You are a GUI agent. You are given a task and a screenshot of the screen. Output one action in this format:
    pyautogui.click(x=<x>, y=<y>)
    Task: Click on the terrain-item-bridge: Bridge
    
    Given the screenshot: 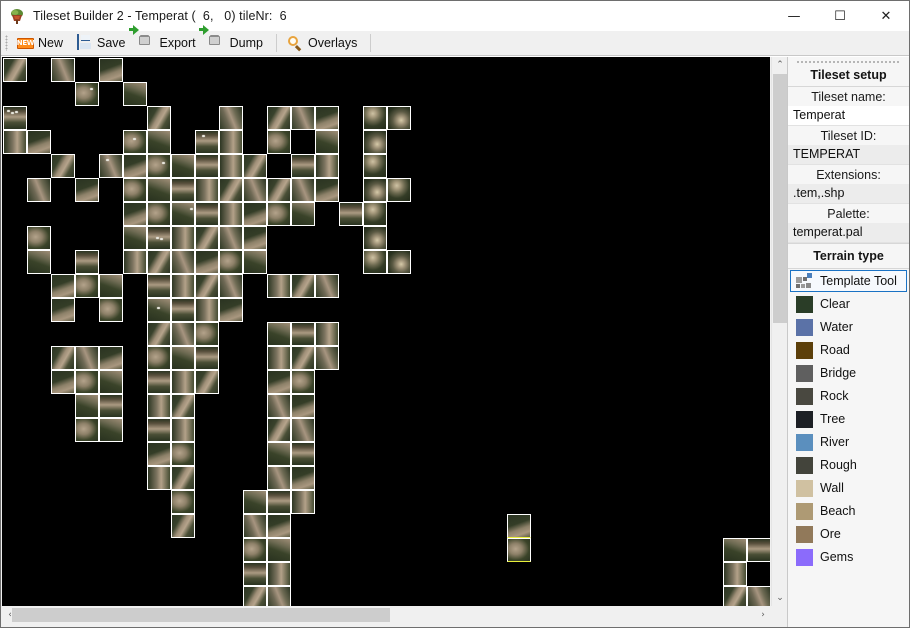 What is the action you would take?
    pyautogui.click(x=848, y=373)
    